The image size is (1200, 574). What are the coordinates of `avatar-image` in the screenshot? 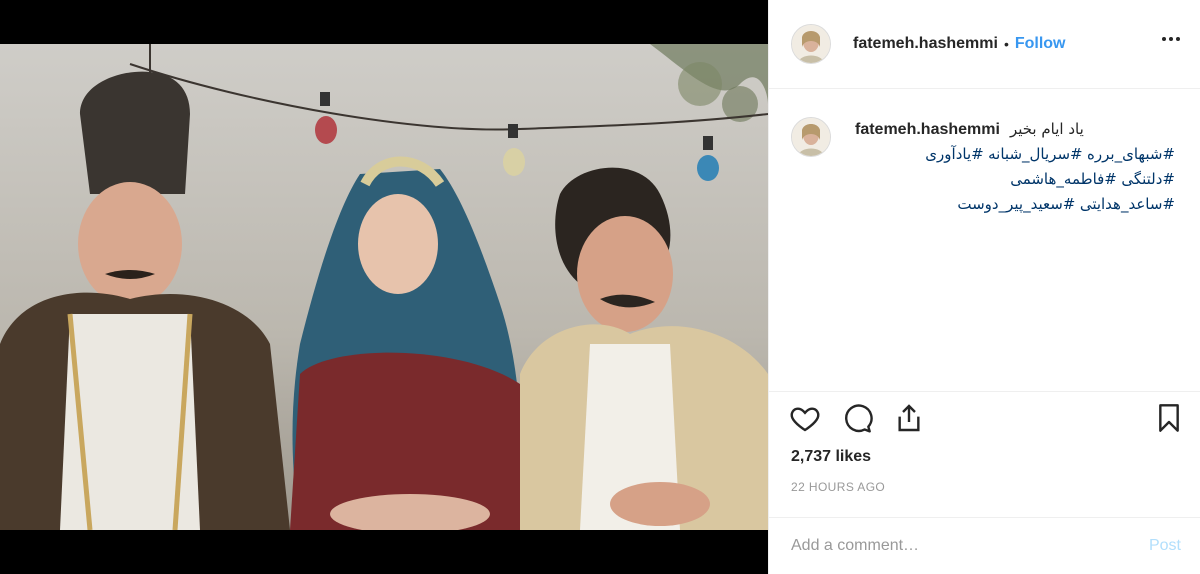 It's located at (811, 44).